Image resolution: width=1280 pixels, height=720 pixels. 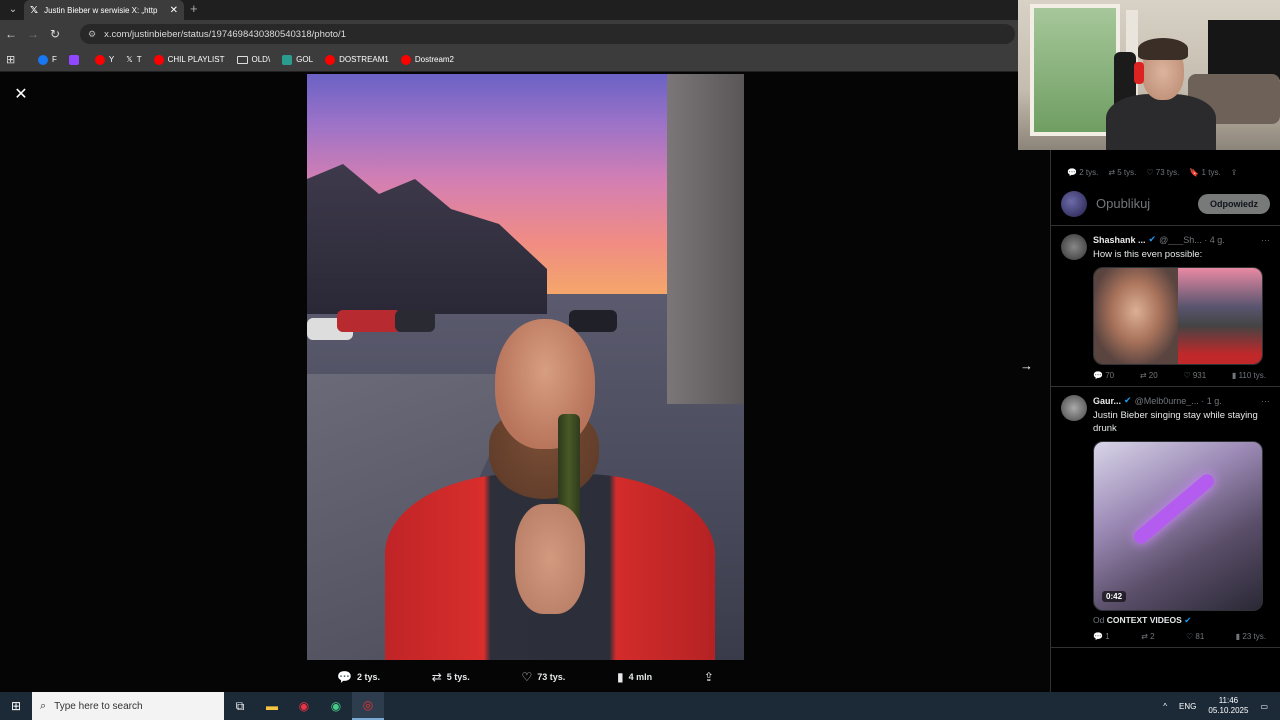 I want to click on taskbar-search-input: ⌕ Type here to search, so click(x=128, y=706).